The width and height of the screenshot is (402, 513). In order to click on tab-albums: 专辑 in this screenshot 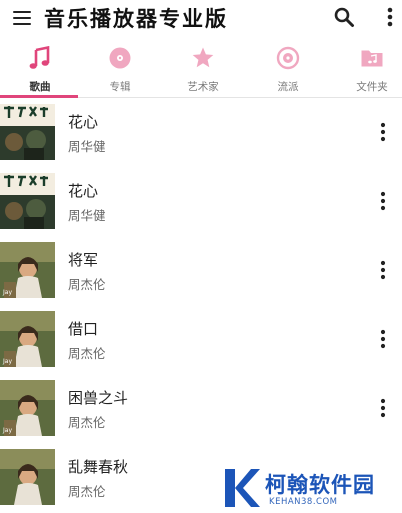, I will do `click(120, 67)`.